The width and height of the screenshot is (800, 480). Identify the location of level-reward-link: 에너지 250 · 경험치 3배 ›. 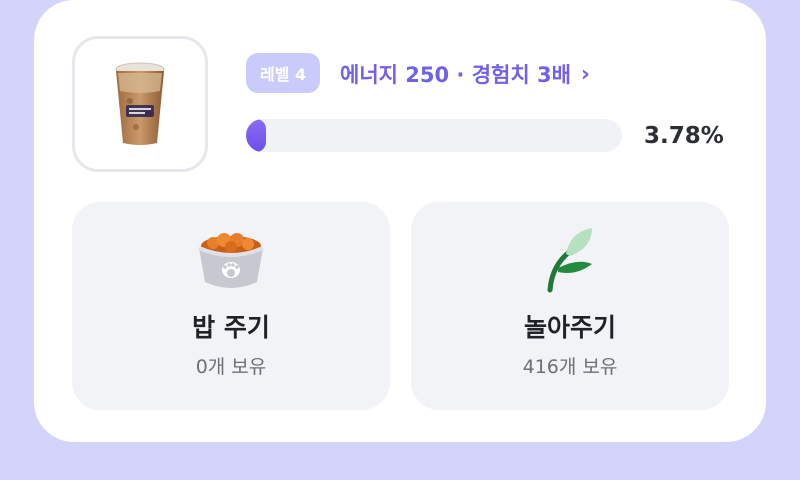
(465, 74).